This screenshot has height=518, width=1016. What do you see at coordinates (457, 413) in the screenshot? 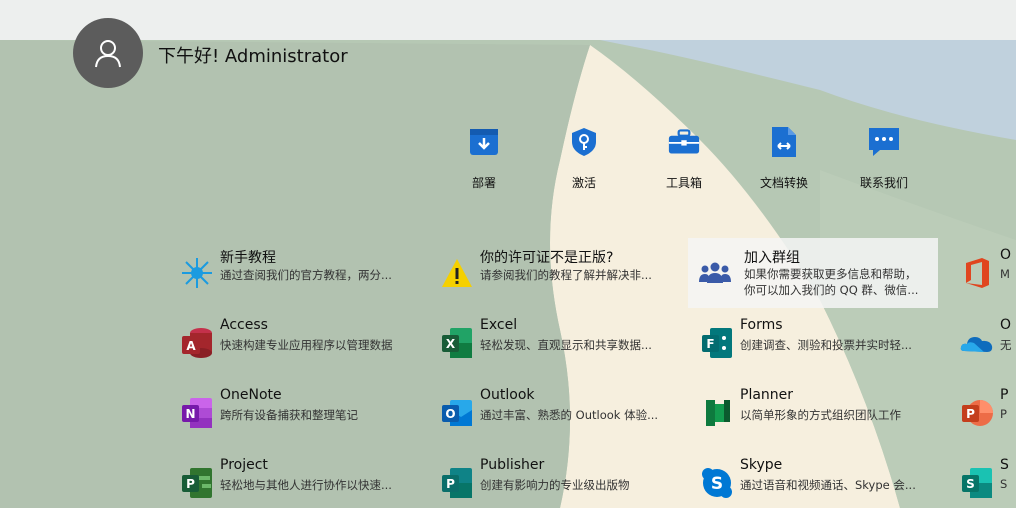
I see `outlook-icon: O` at bounding box center [457, 413].